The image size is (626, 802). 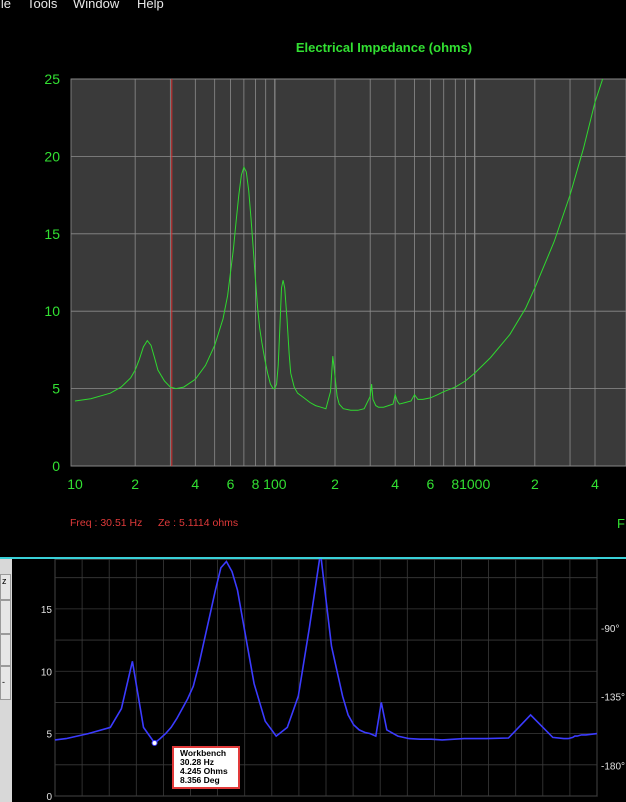 I want to click on phase-tick-labels: -90° -135° -180°, so click(x=613, y=698).